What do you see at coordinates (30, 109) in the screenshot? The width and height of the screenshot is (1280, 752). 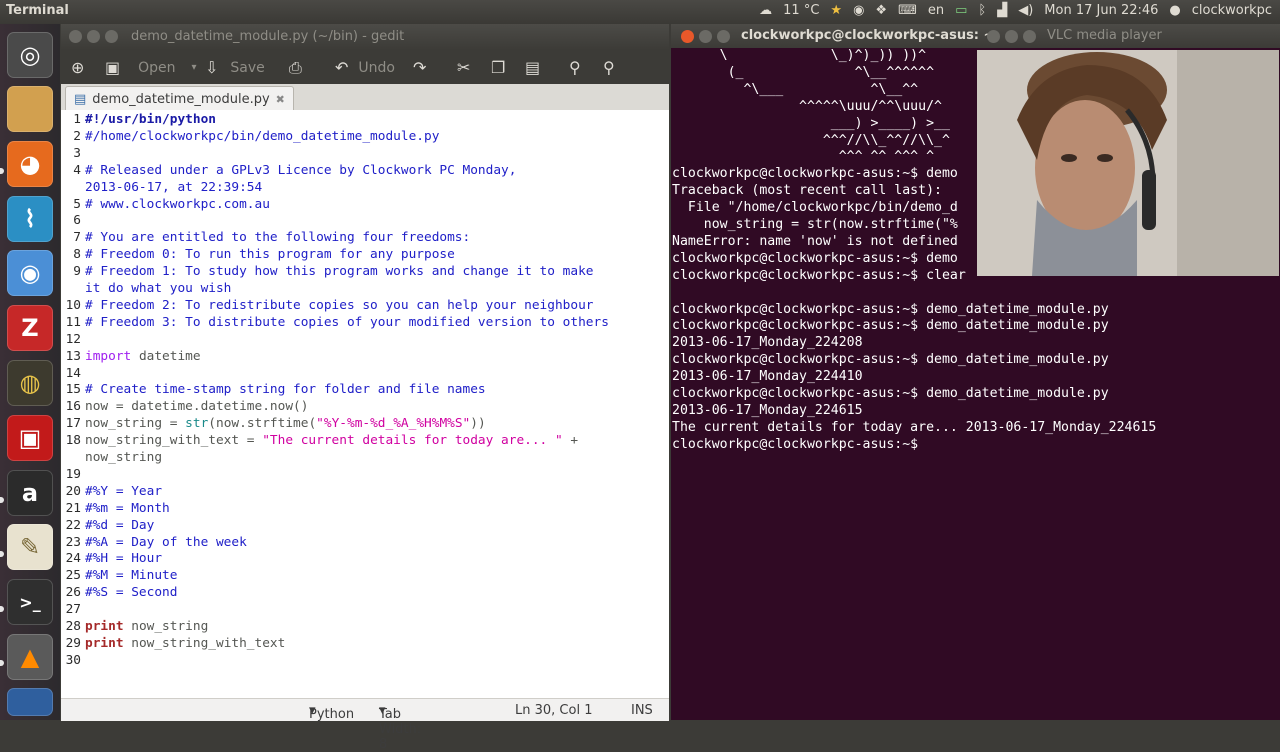 I see `files-icon` at bounding box center [30, 109].